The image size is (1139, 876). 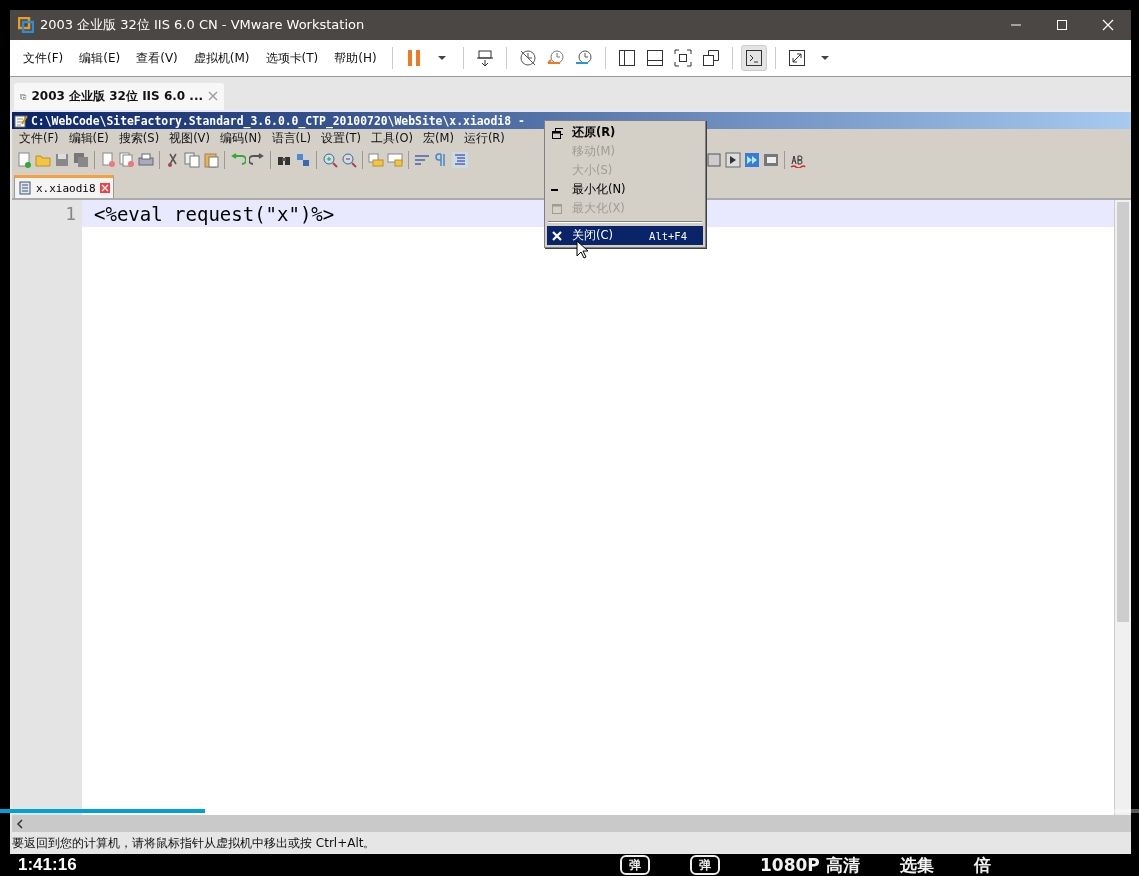 I want to click on player-button: 选集, so click(x=916, y=865).